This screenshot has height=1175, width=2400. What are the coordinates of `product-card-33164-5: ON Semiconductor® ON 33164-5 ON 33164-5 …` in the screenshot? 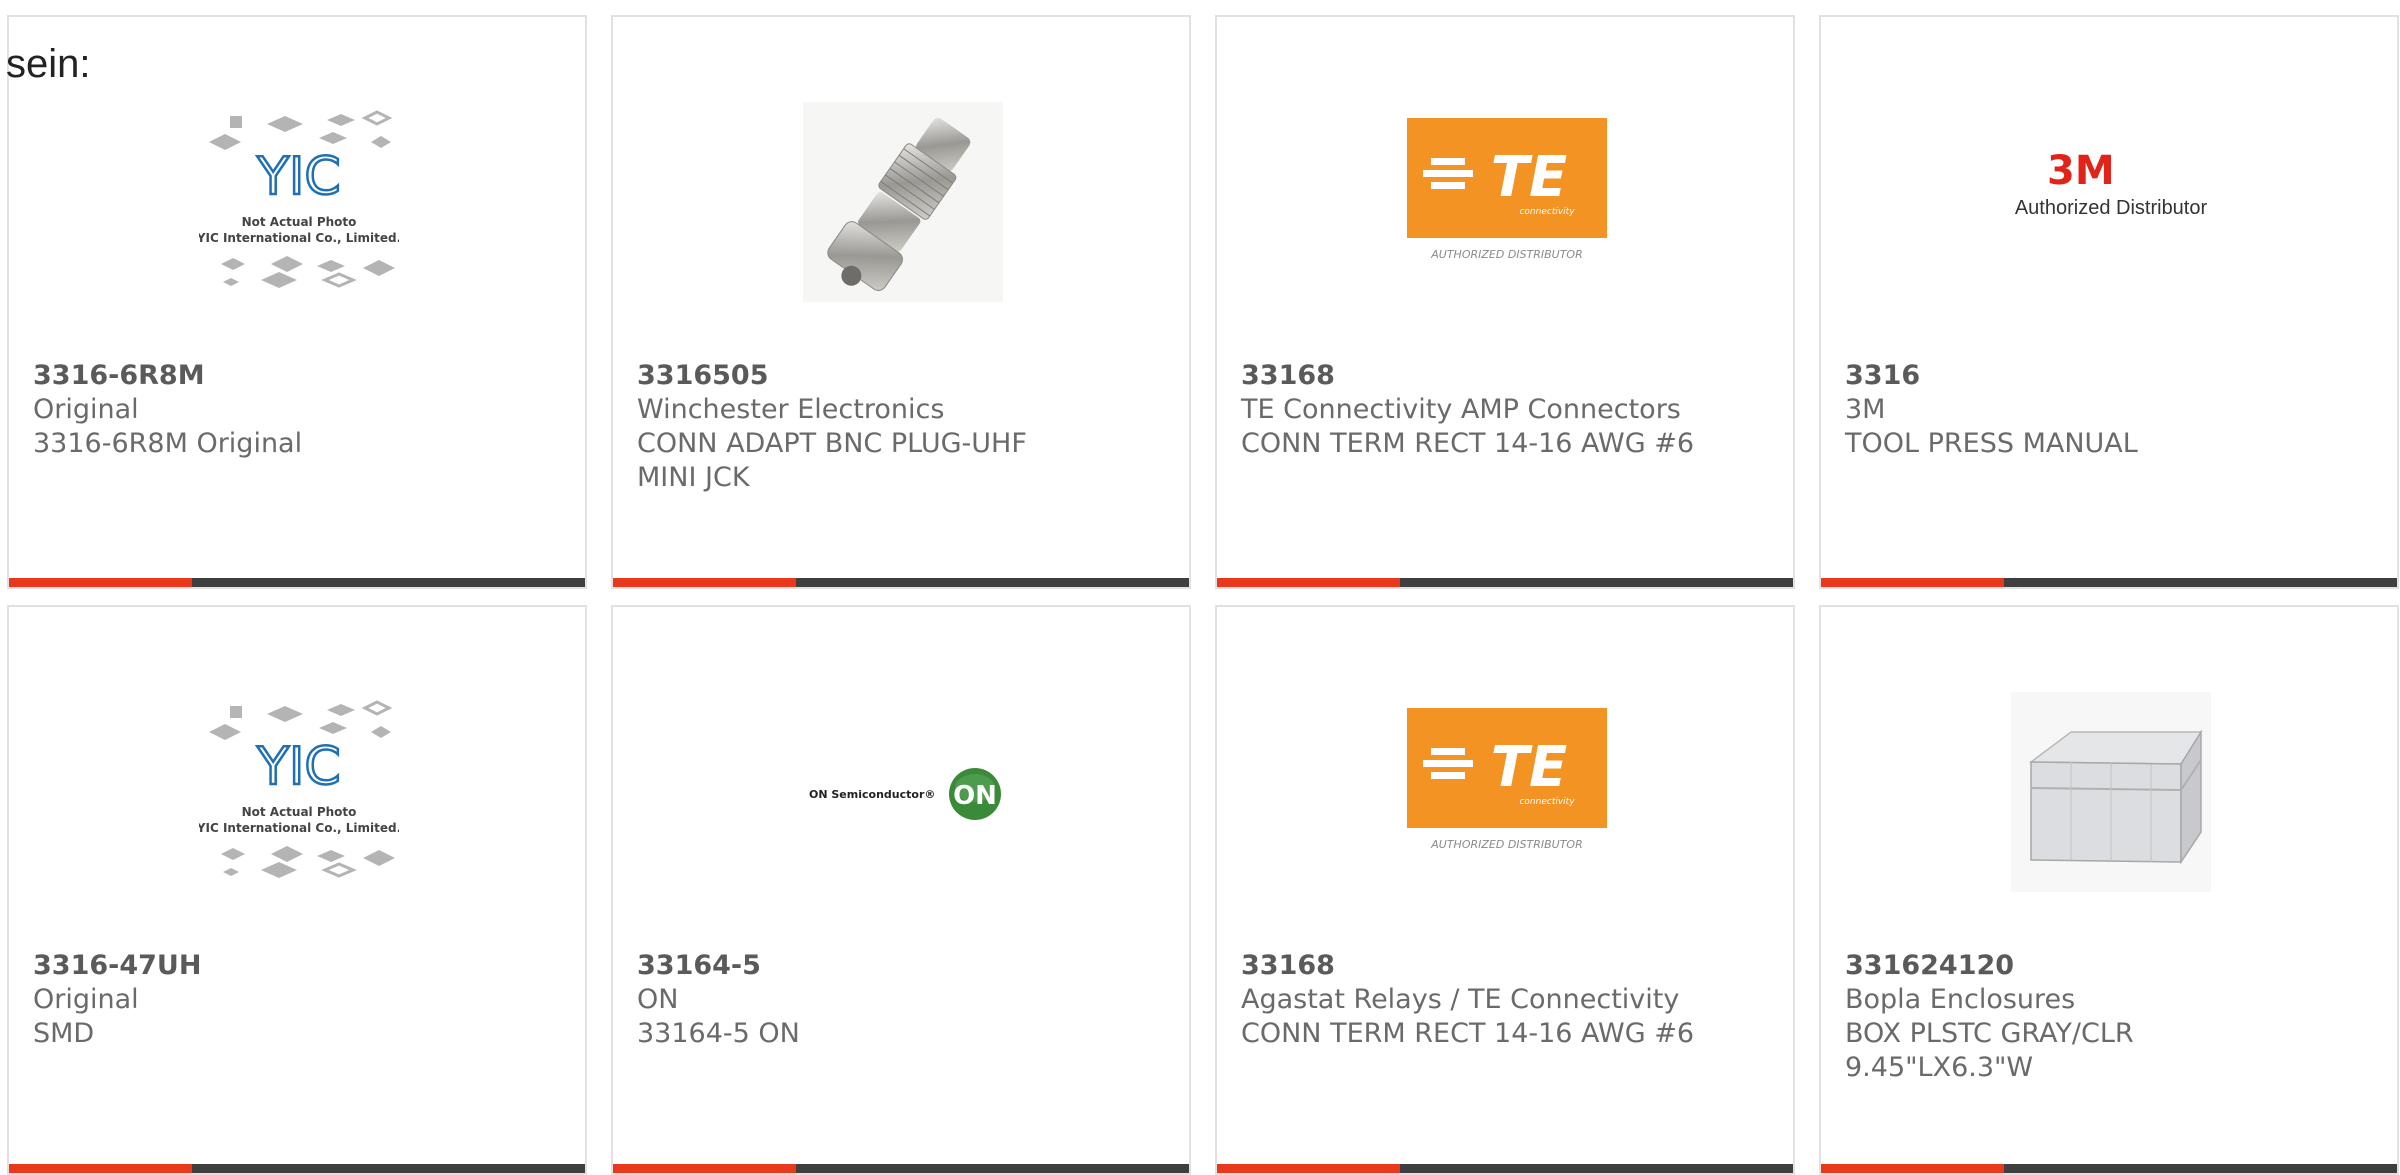 It's located at (901, 890).